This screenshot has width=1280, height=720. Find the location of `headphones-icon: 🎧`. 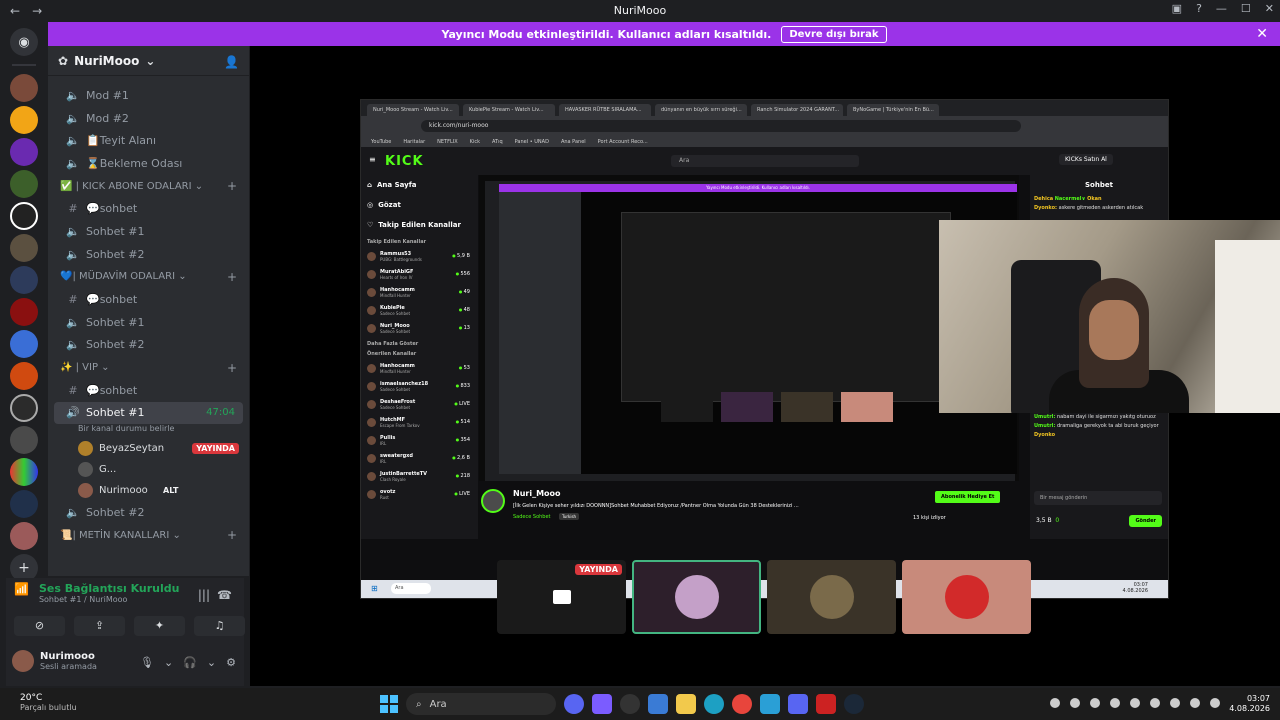

headphones-icon: 🎧 is located at coordinates (190, 662).